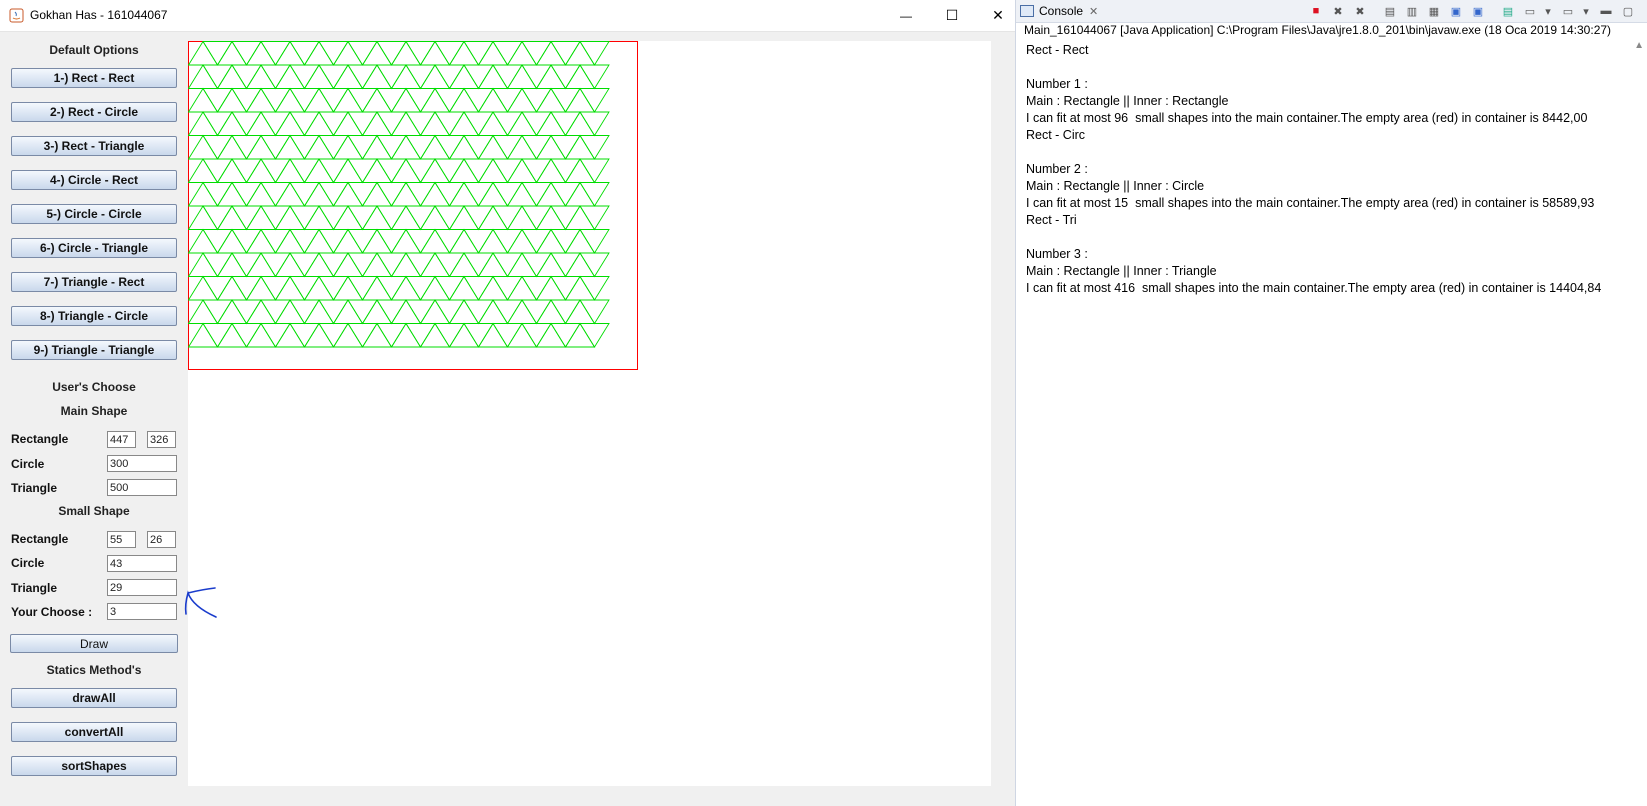 This screenshot has height=806, width=1647. Describe the element at coordinates (94, 248) in the screenshot. I see `option-6-button: 6-) Circle - Triangle` at that location.